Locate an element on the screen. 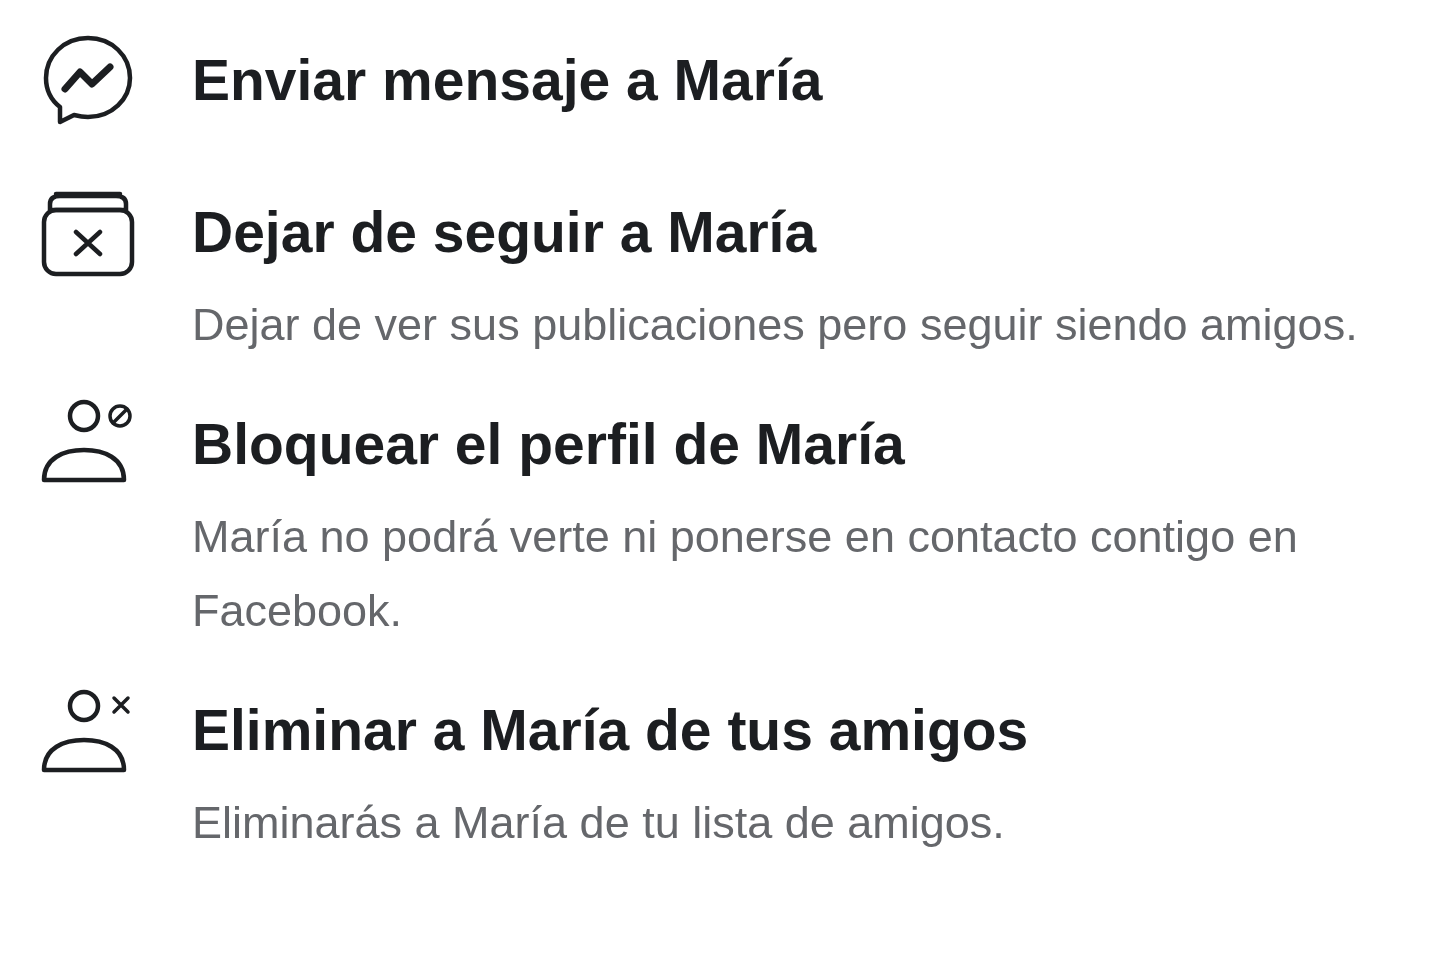 Image resolution: width=1440 pixels, height=976 pixels. menu-item-description: Dejar de ver sus publicaciones pero seguir siendo amigos. is located at coordinates (775, 325).